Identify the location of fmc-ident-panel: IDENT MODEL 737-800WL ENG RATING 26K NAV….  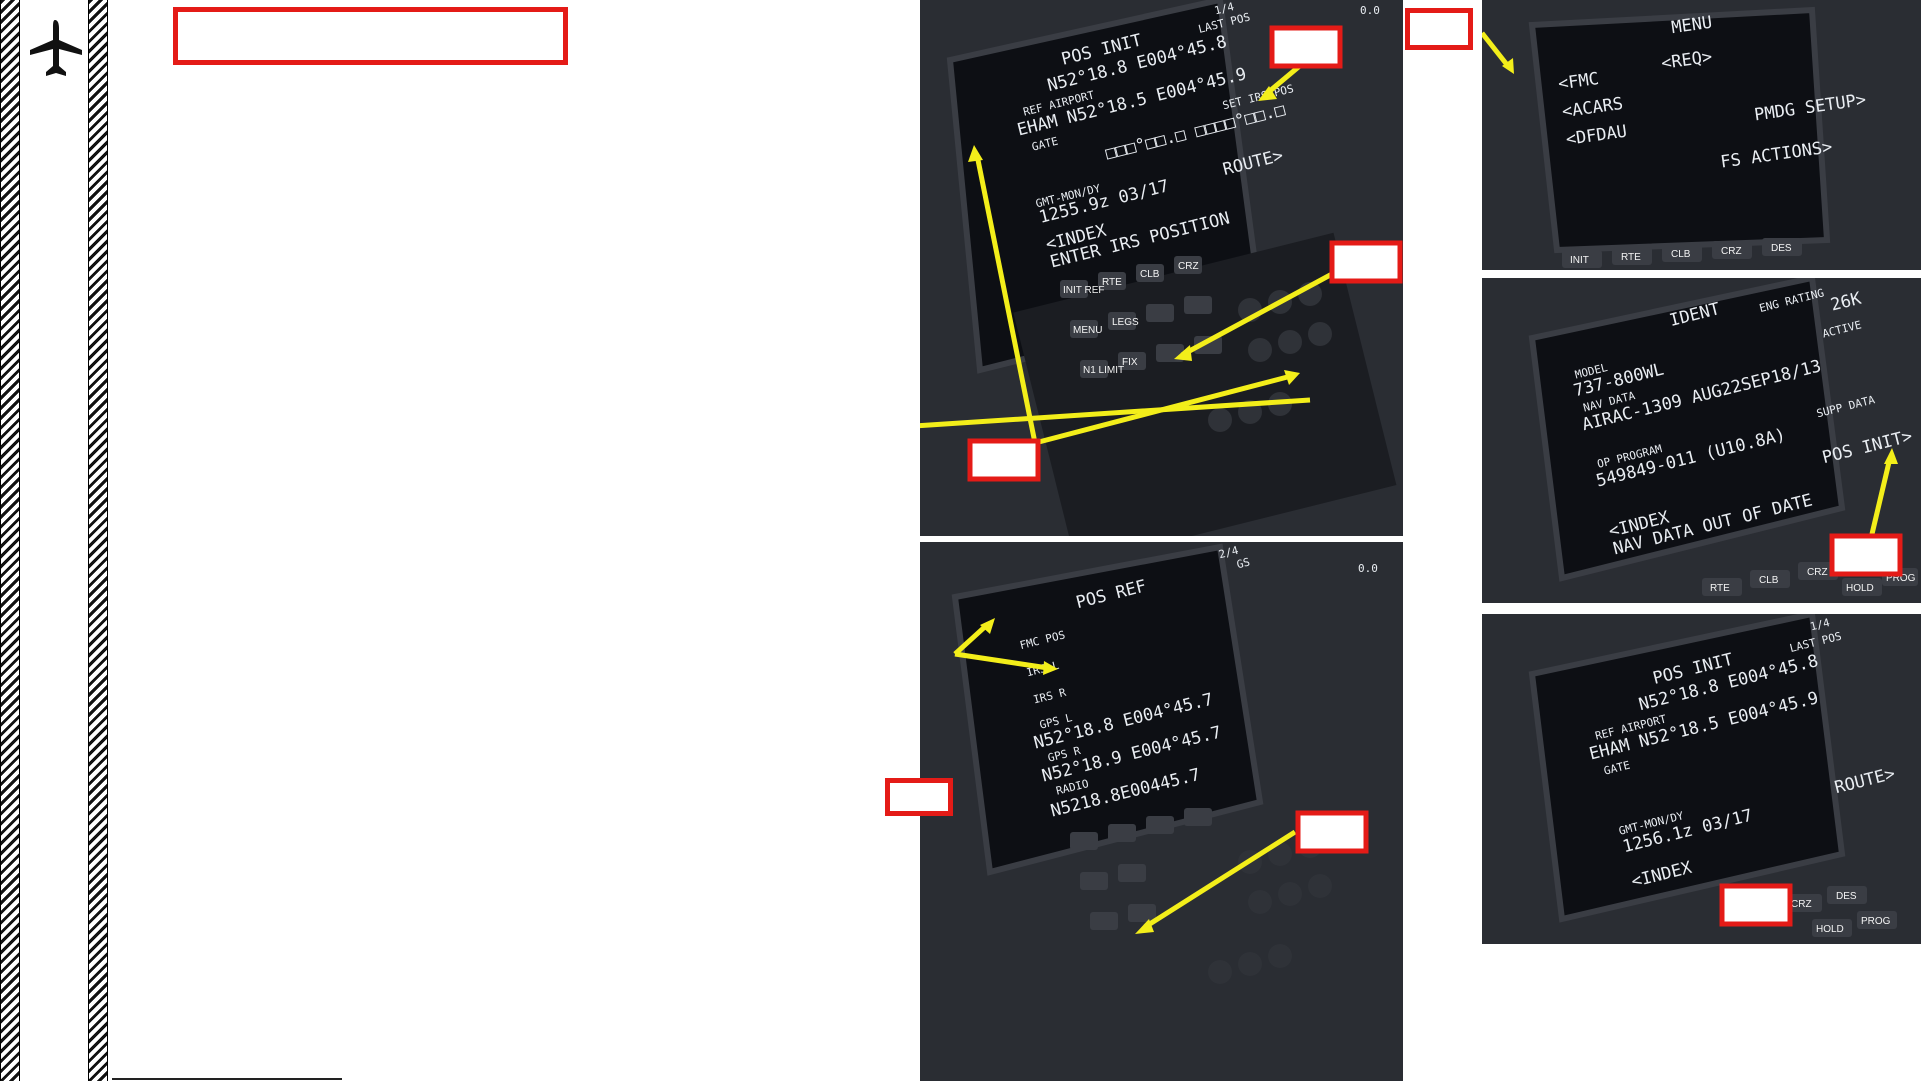
(1701, 440).